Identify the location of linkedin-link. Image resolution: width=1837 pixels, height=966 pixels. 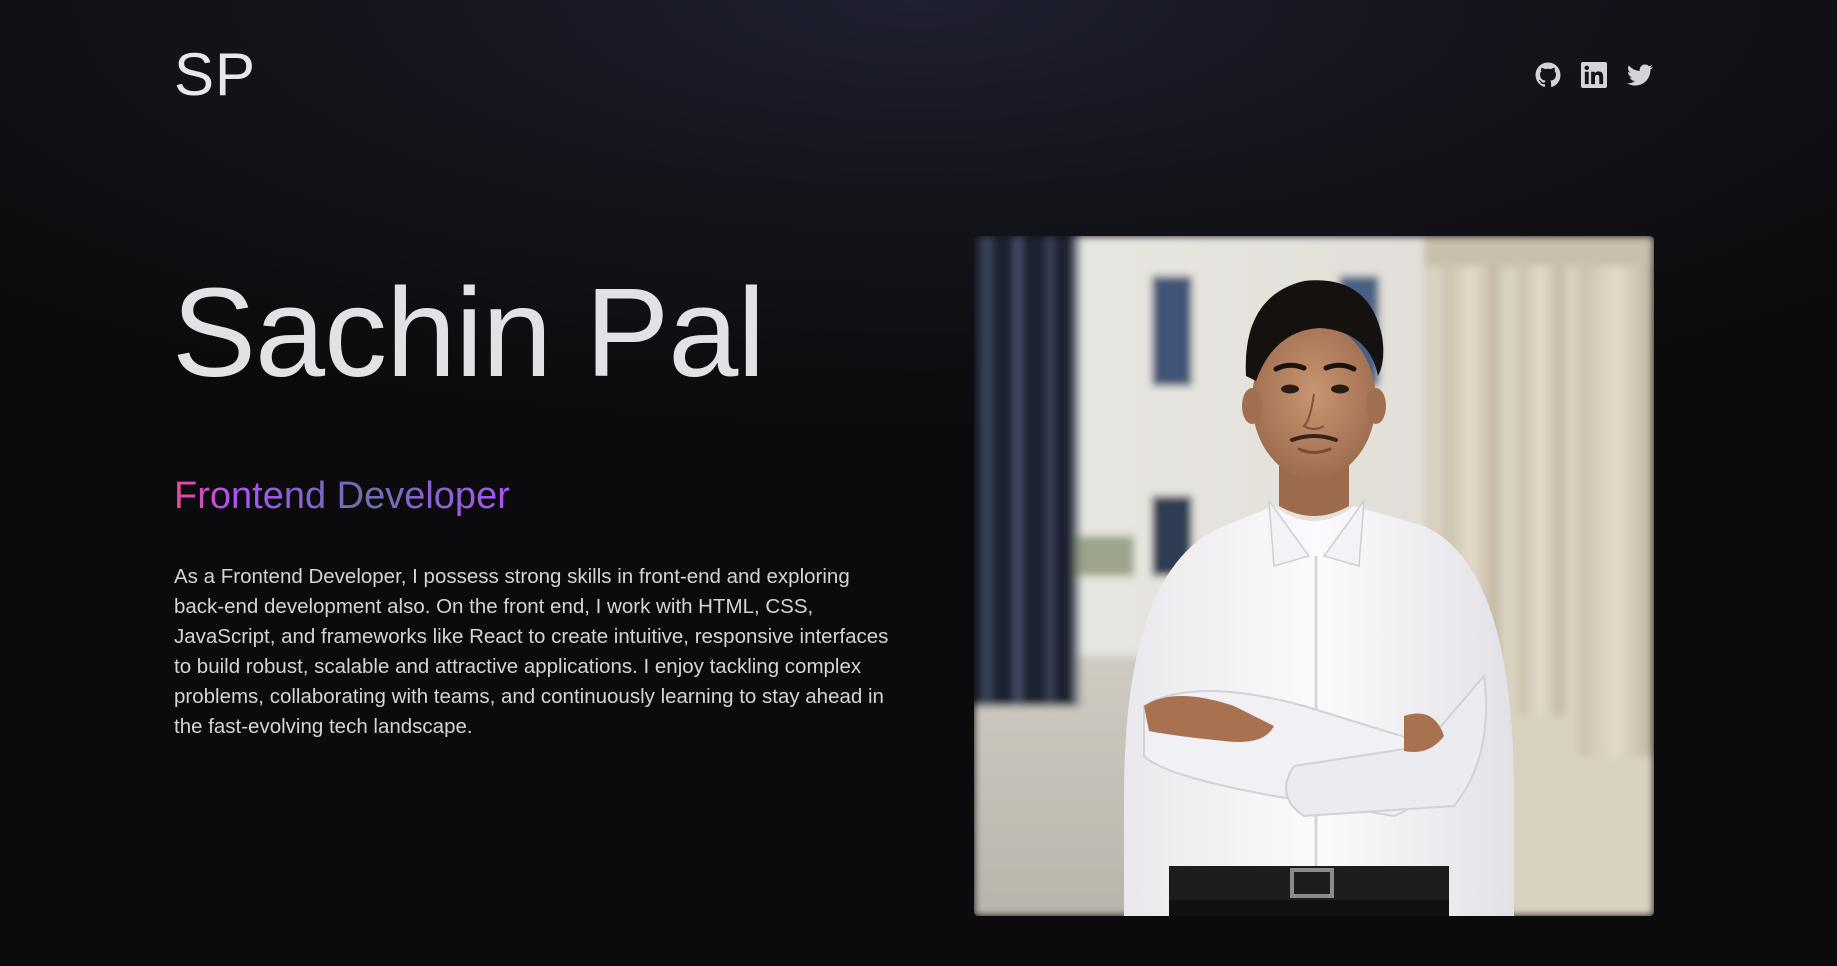
(1594, 75).